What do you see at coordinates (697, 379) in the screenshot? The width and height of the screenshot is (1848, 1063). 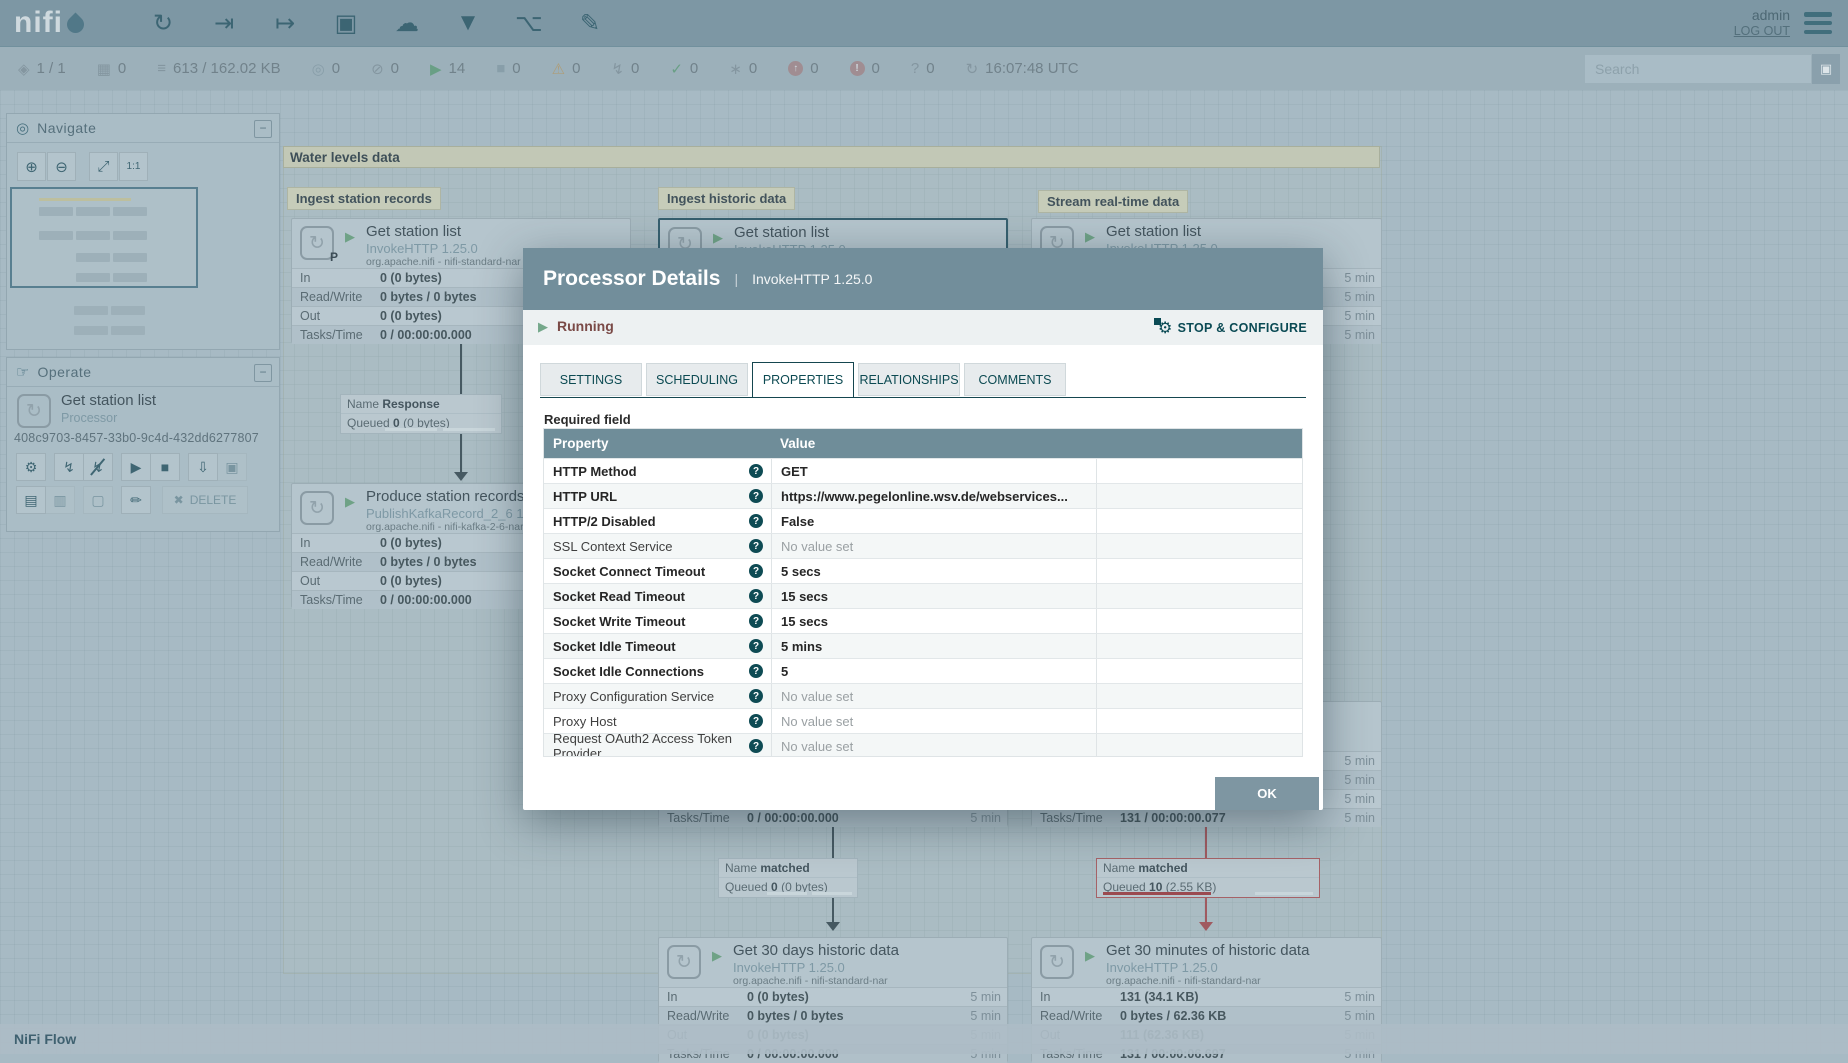 I see `tab-scheduling: SCHEDULING` at bounding box center [697, 379].